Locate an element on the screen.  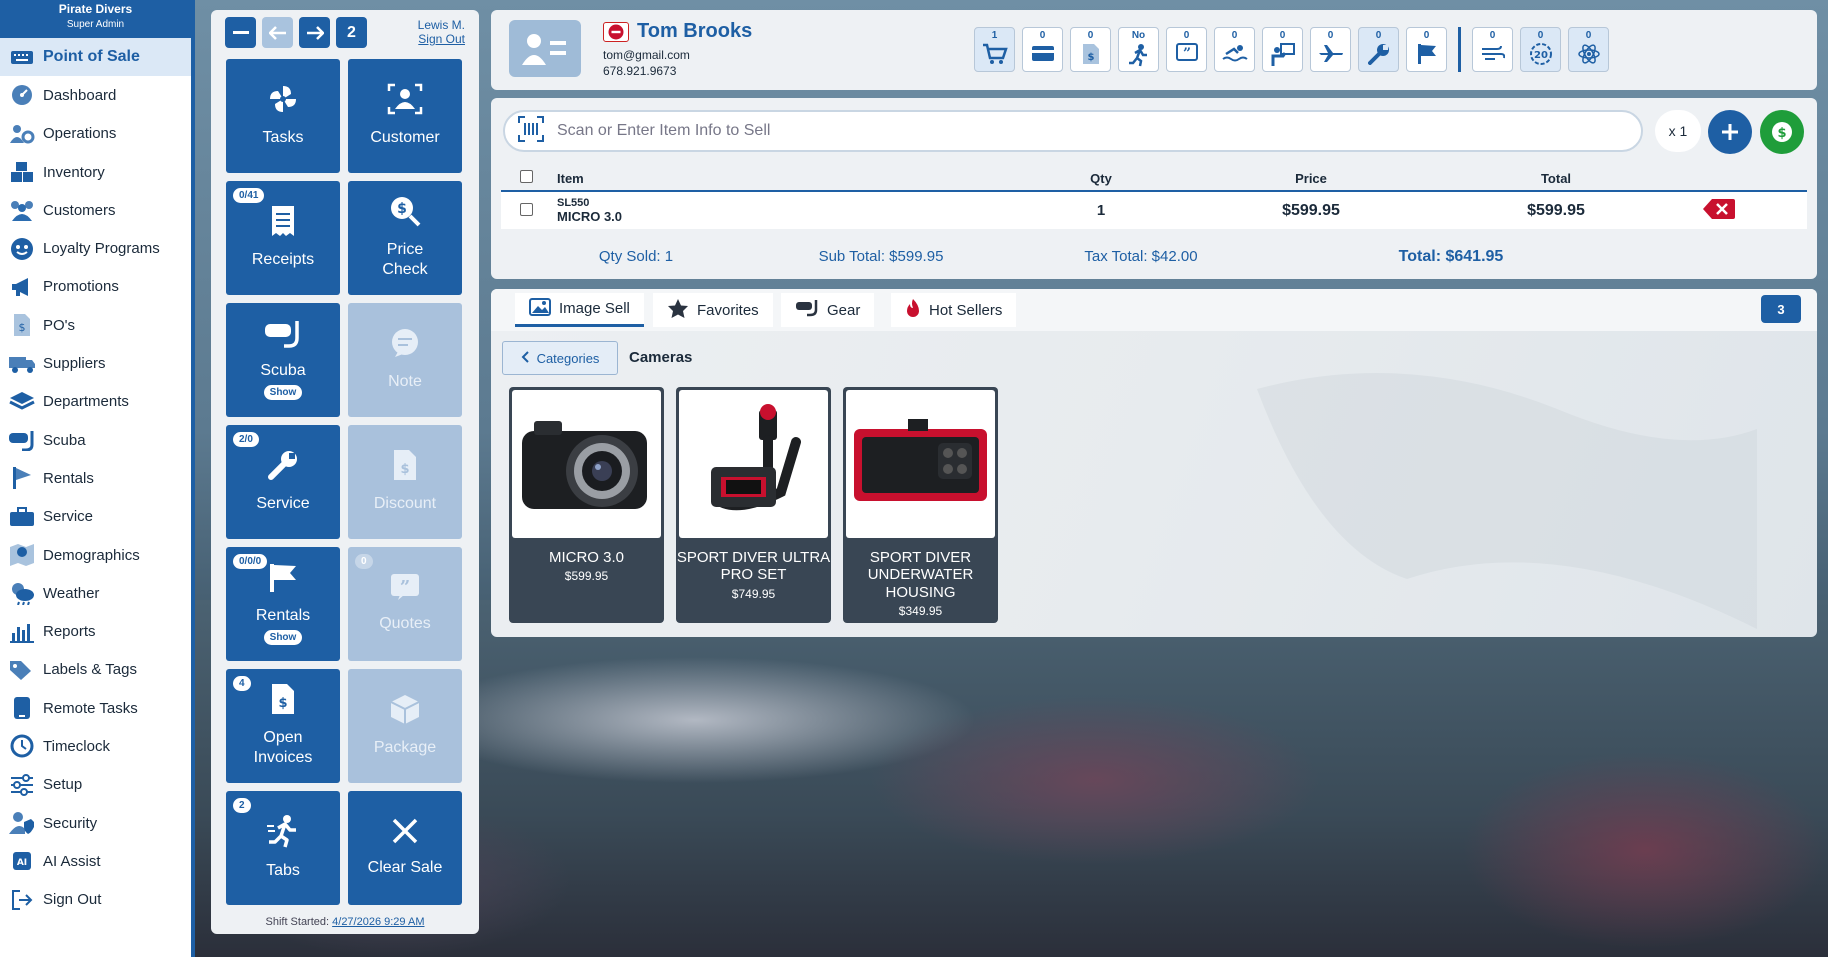
sidebar-item-departments: Departments is located at coordinates (95, 402).